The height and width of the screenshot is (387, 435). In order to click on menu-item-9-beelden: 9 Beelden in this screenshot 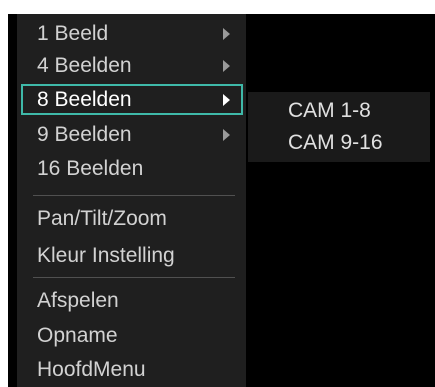, I will do `click(131, 134)`.